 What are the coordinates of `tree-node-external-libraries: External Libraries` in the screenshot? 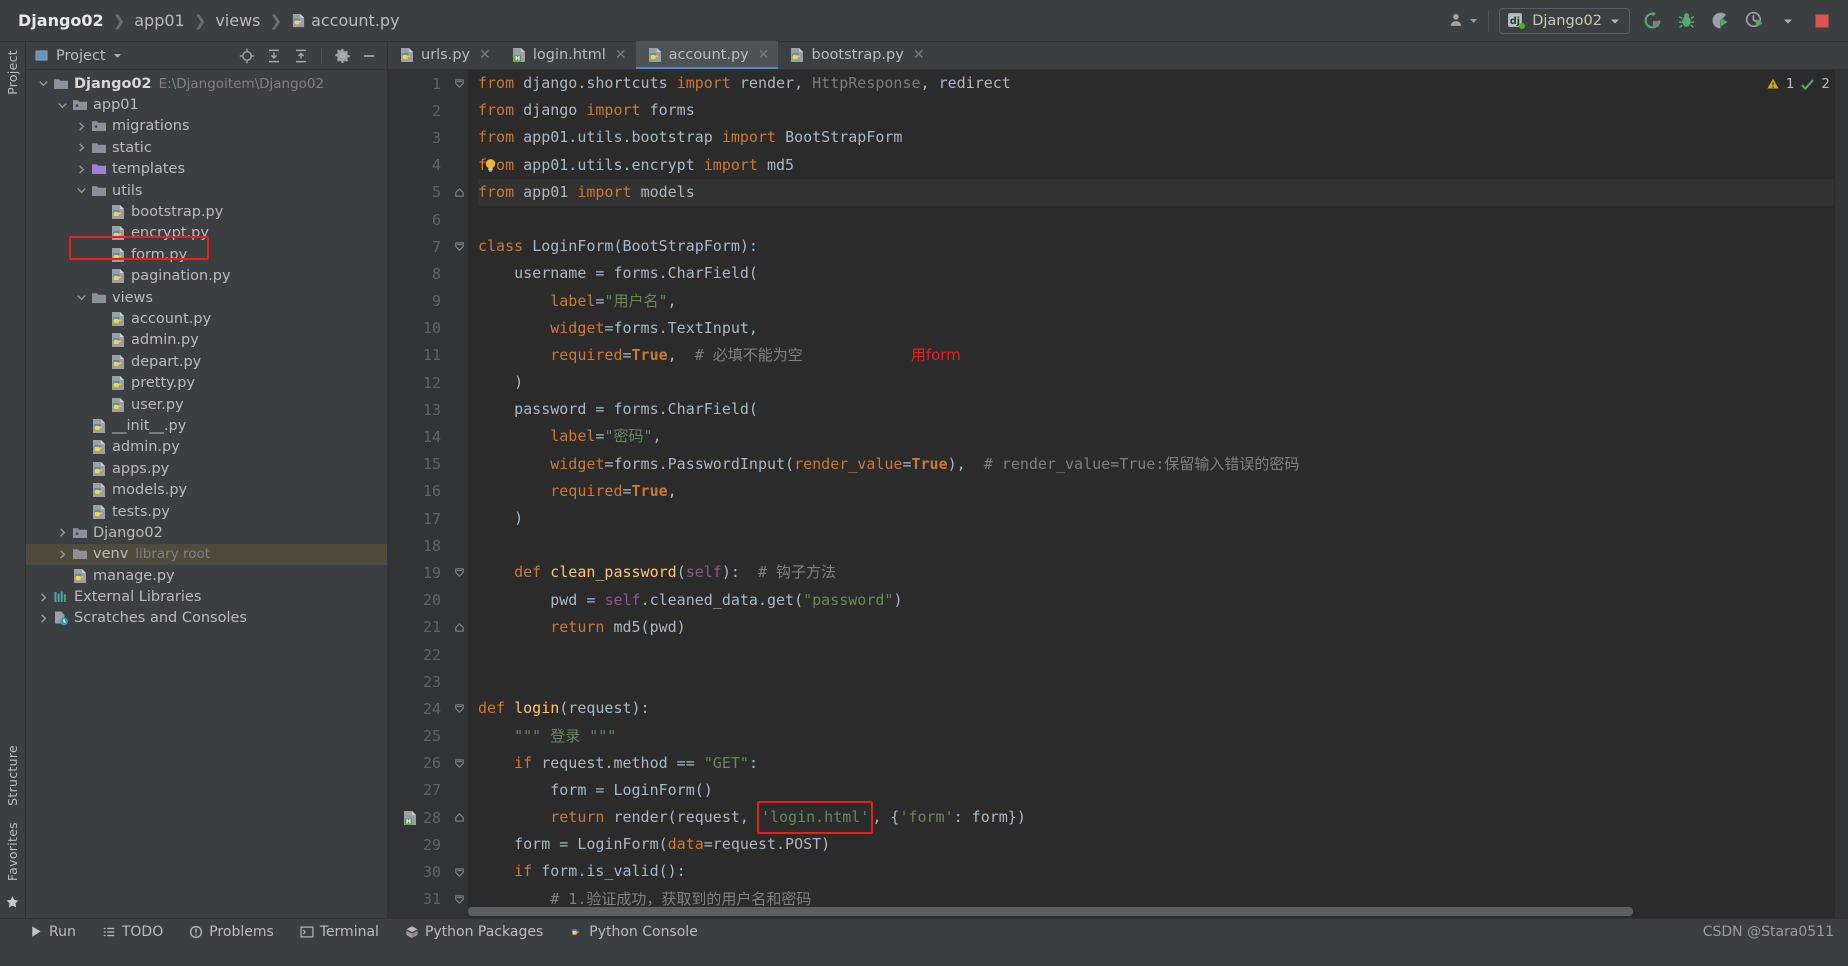 It's located at (206, 596).